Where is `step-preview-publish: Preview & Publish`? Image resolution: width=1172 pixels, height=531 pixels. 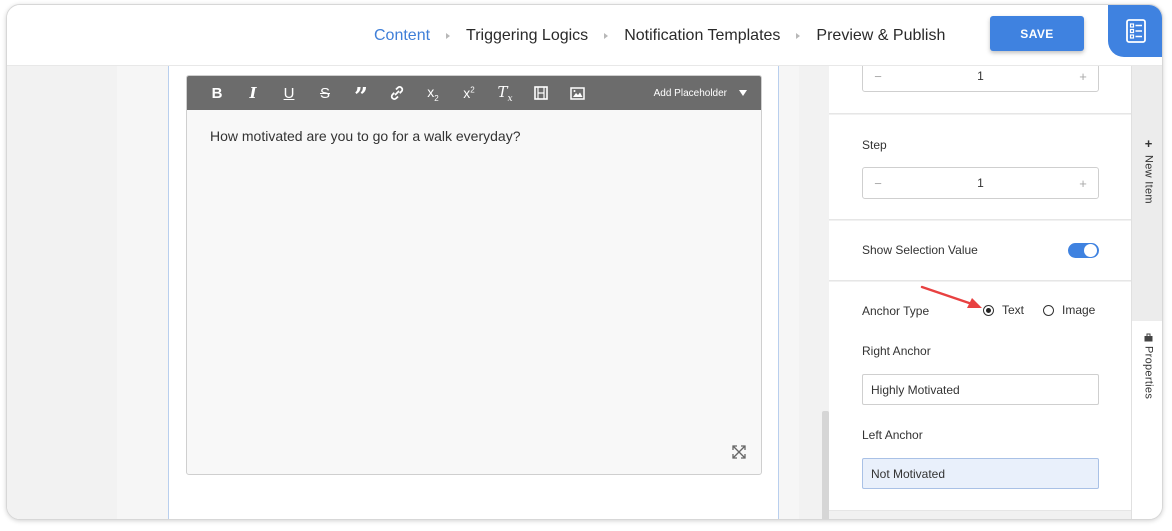 step-preview-publish: Preview & Publish is located at coordinates (880, 36).